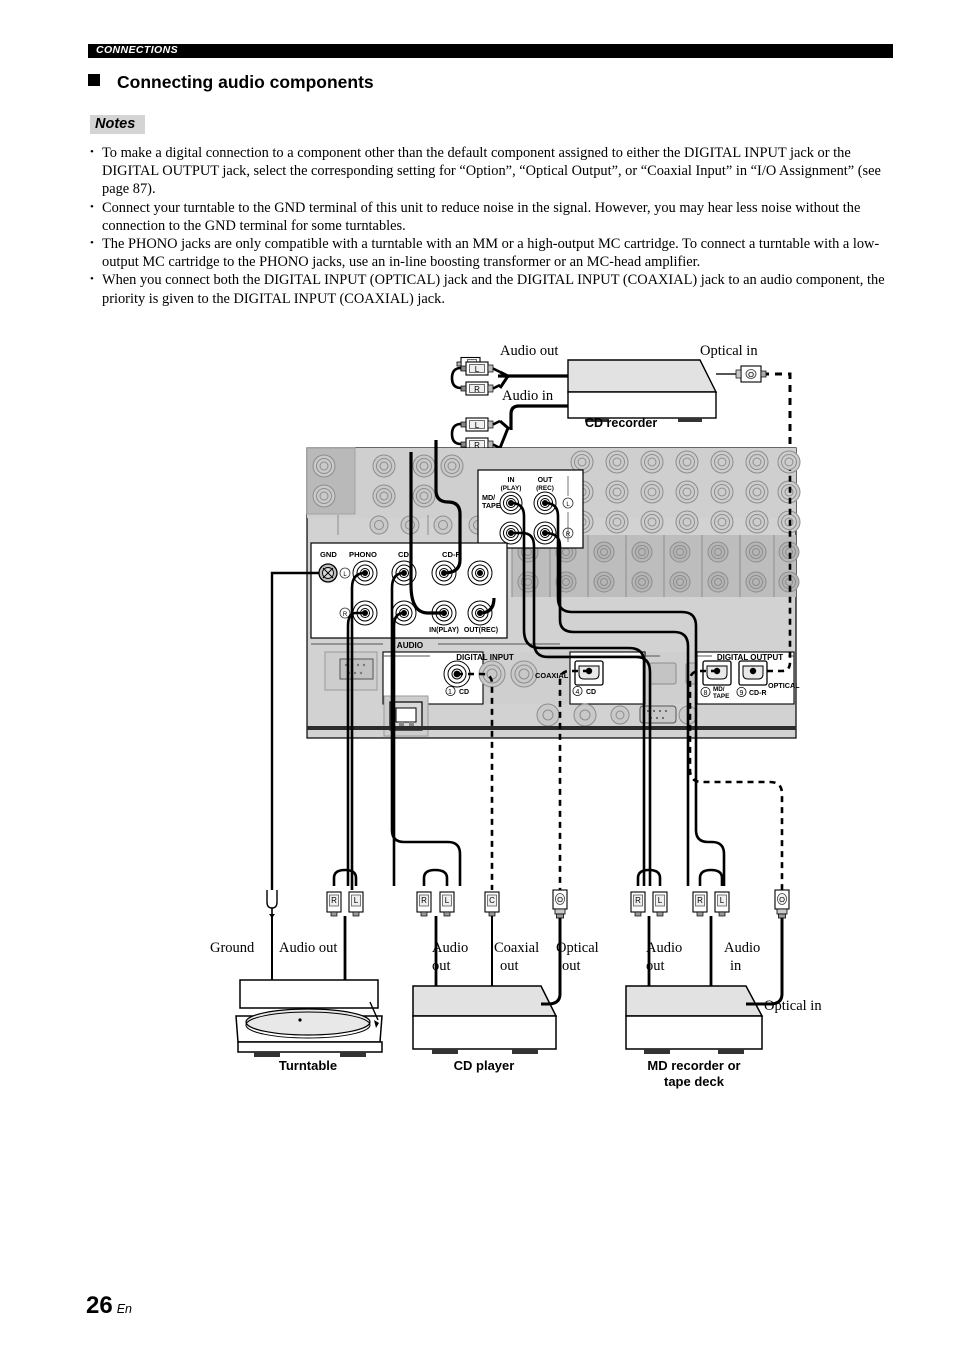 The width and height of the screenshot is (954, 1348). What do you see at coordinates (793, 1006) in the screenshot?
I see `label-md-optical-in: Optical in` at bounding box center [793, 1006].